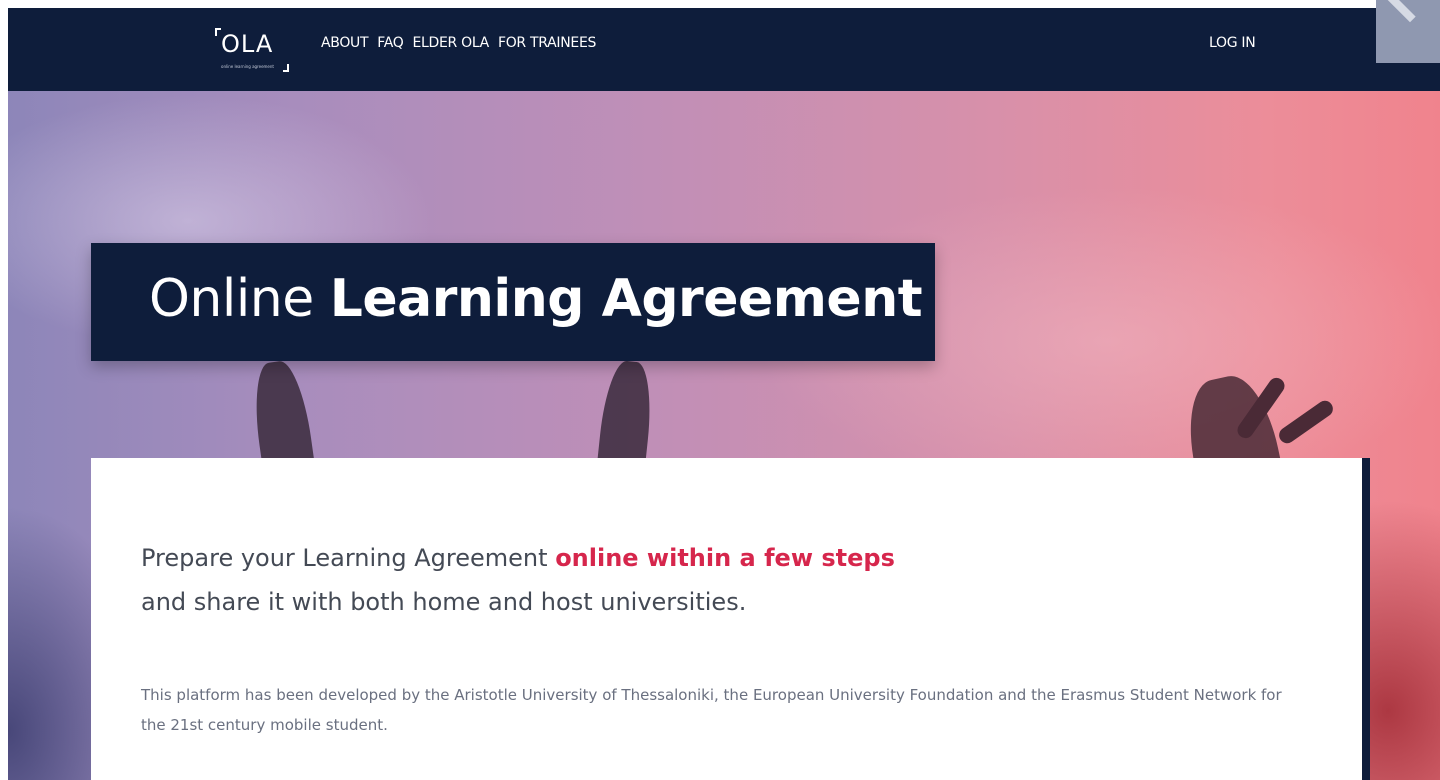  What do you see at coordinates (247, 44) in the screenshot?
I see `logo-text: OLA` at bounding box center [247, 44].